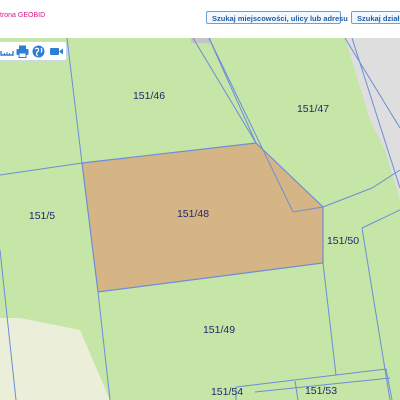 This screenshot has width=400, height=400. I want to click on globe-icon, so click(38, 51).